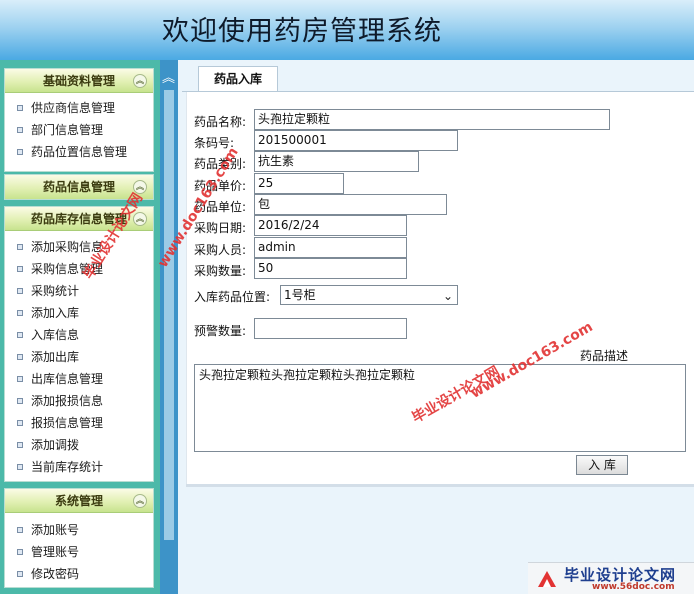 The height and width of the screenshot is (594, 694). I want to click on collapse-sidebar-icon: ︽, so click(168, 79).